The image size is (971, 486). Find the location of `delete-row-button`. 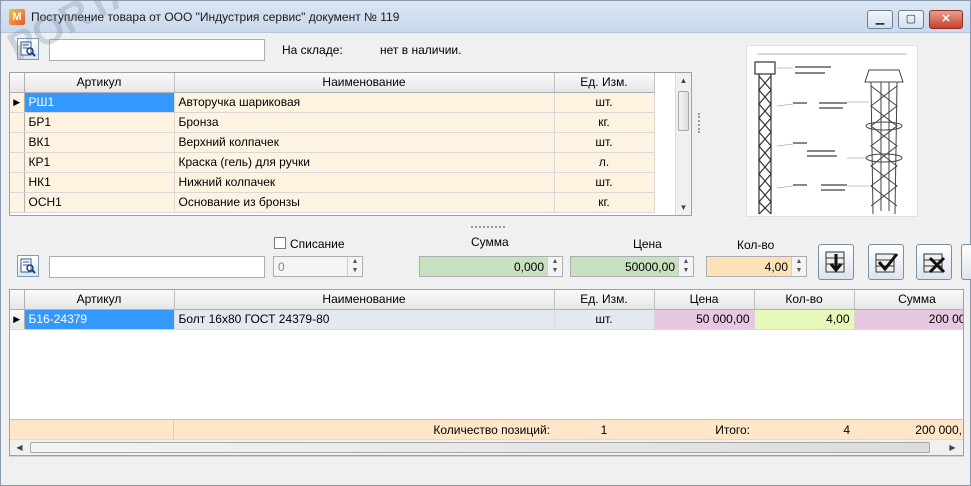

delete-row-button is located at coordinates (934, 262).